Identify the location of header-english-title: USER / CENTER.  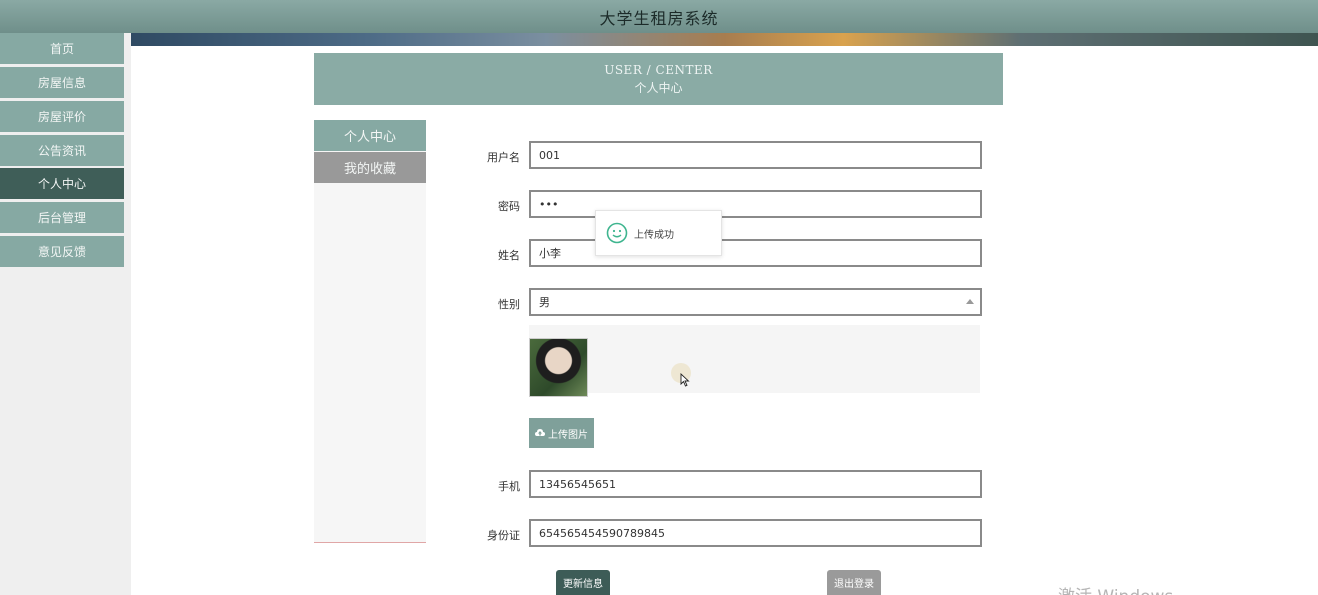
(658, 70).